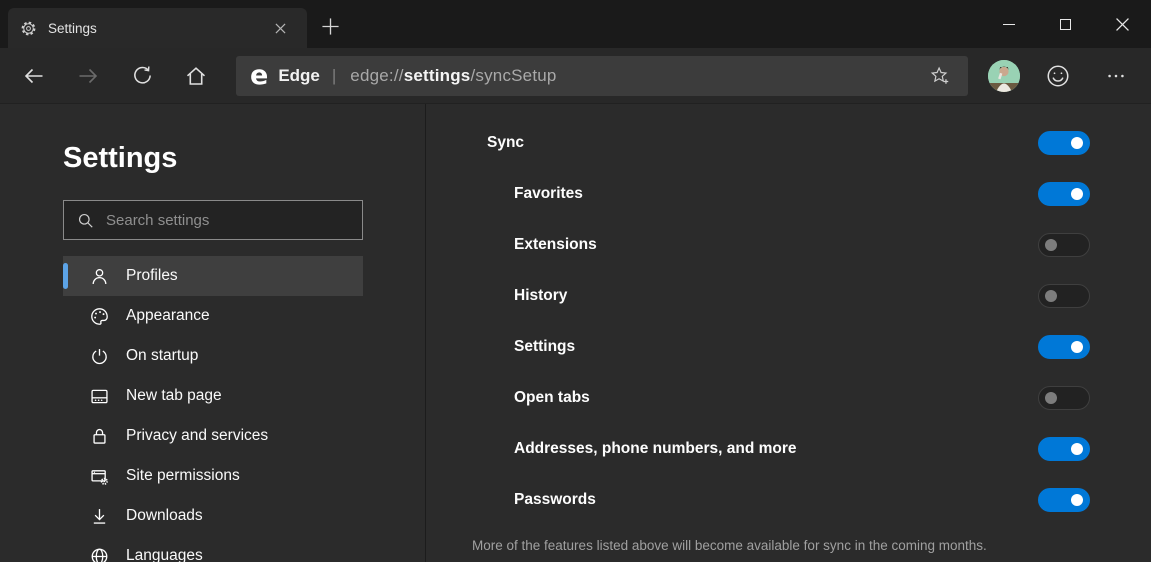  I want to click on sidebar-item-site-permissions: Site permissions, so click(213, 476).